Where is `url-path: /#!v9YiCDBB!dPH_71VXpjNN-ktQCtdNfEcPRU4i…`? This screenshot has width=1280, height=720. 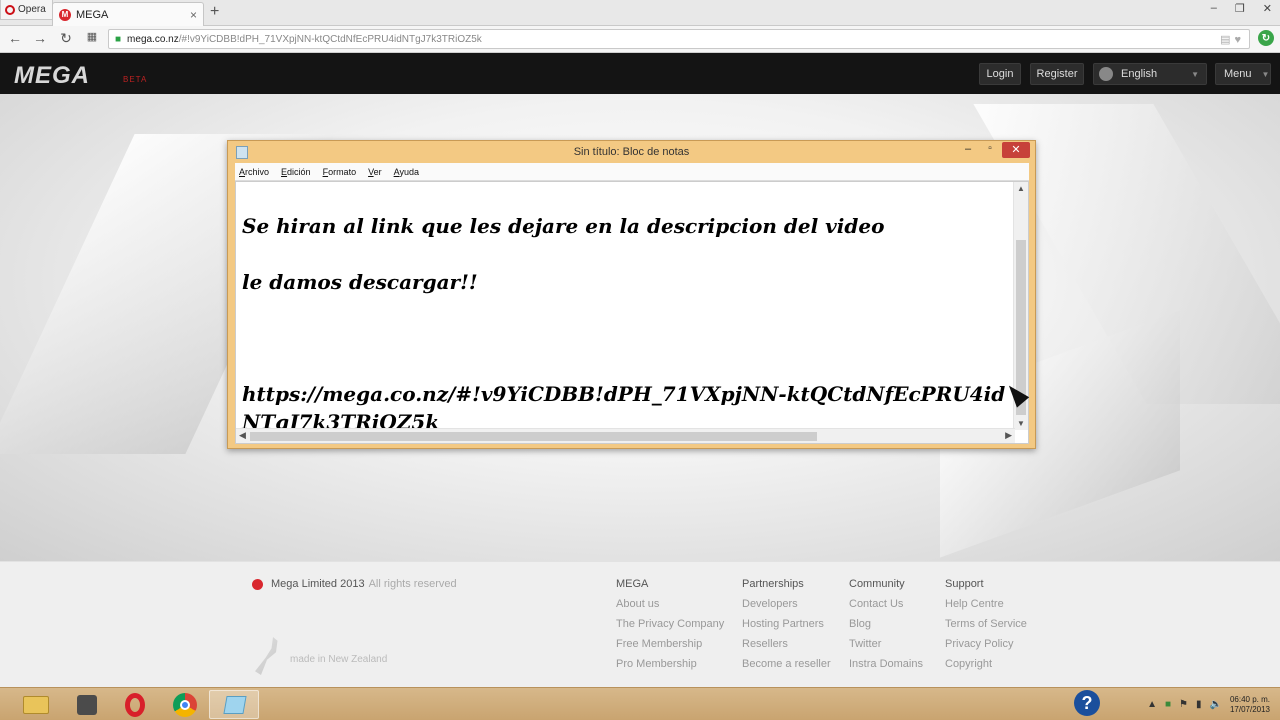 url-path: /#!v9YiCDBB!dPH_71VXpjNN-ktQCtdNfEcPRU4i… is located at coordinates (330, 39).